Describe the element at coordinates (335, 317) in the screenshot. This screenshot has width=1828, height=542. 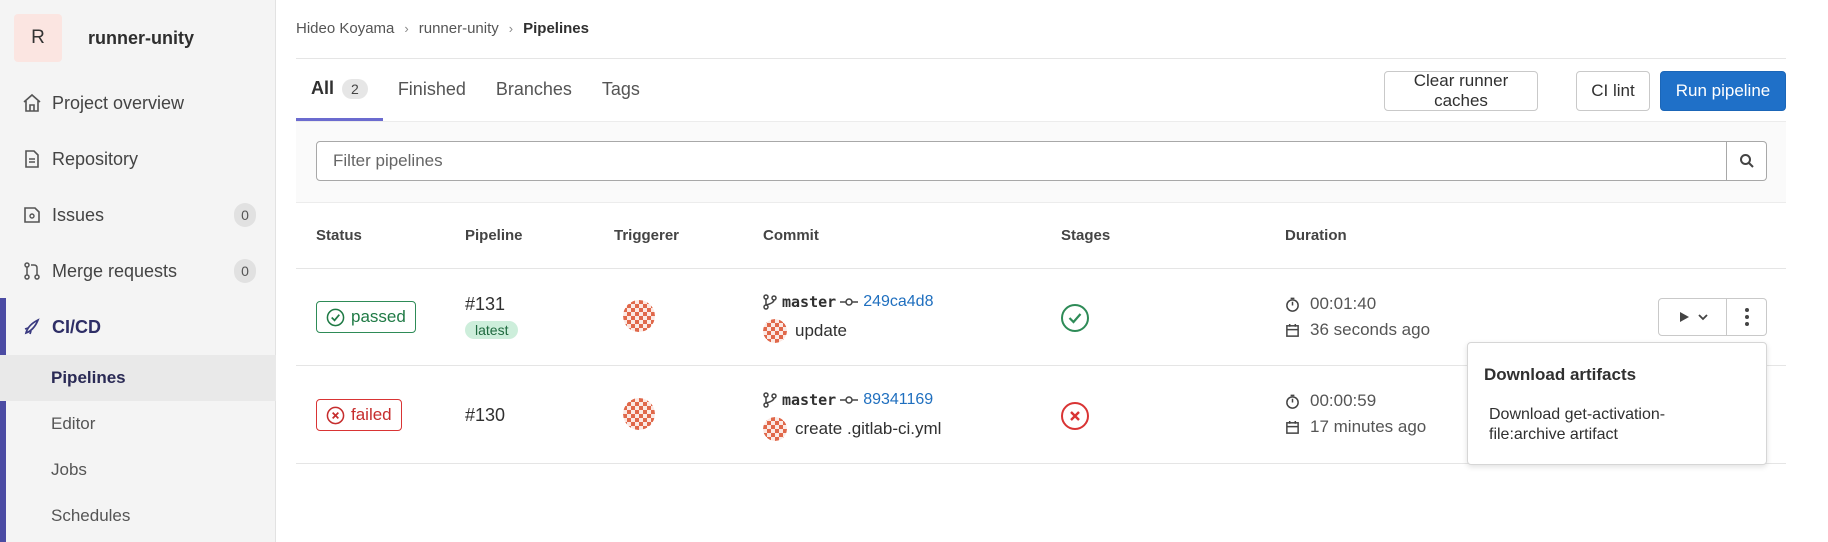
I see `status-success-icon` at that location.